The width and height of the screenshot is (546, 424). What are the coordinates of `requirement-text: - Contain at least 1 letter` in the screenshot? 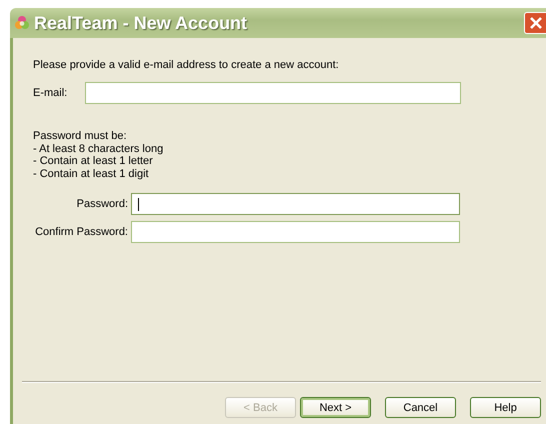 It's located at (93, 161).